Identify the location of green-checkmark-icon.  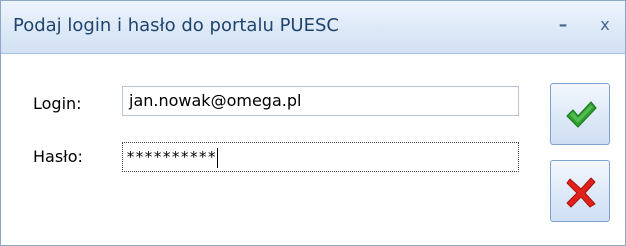
(581, 114).